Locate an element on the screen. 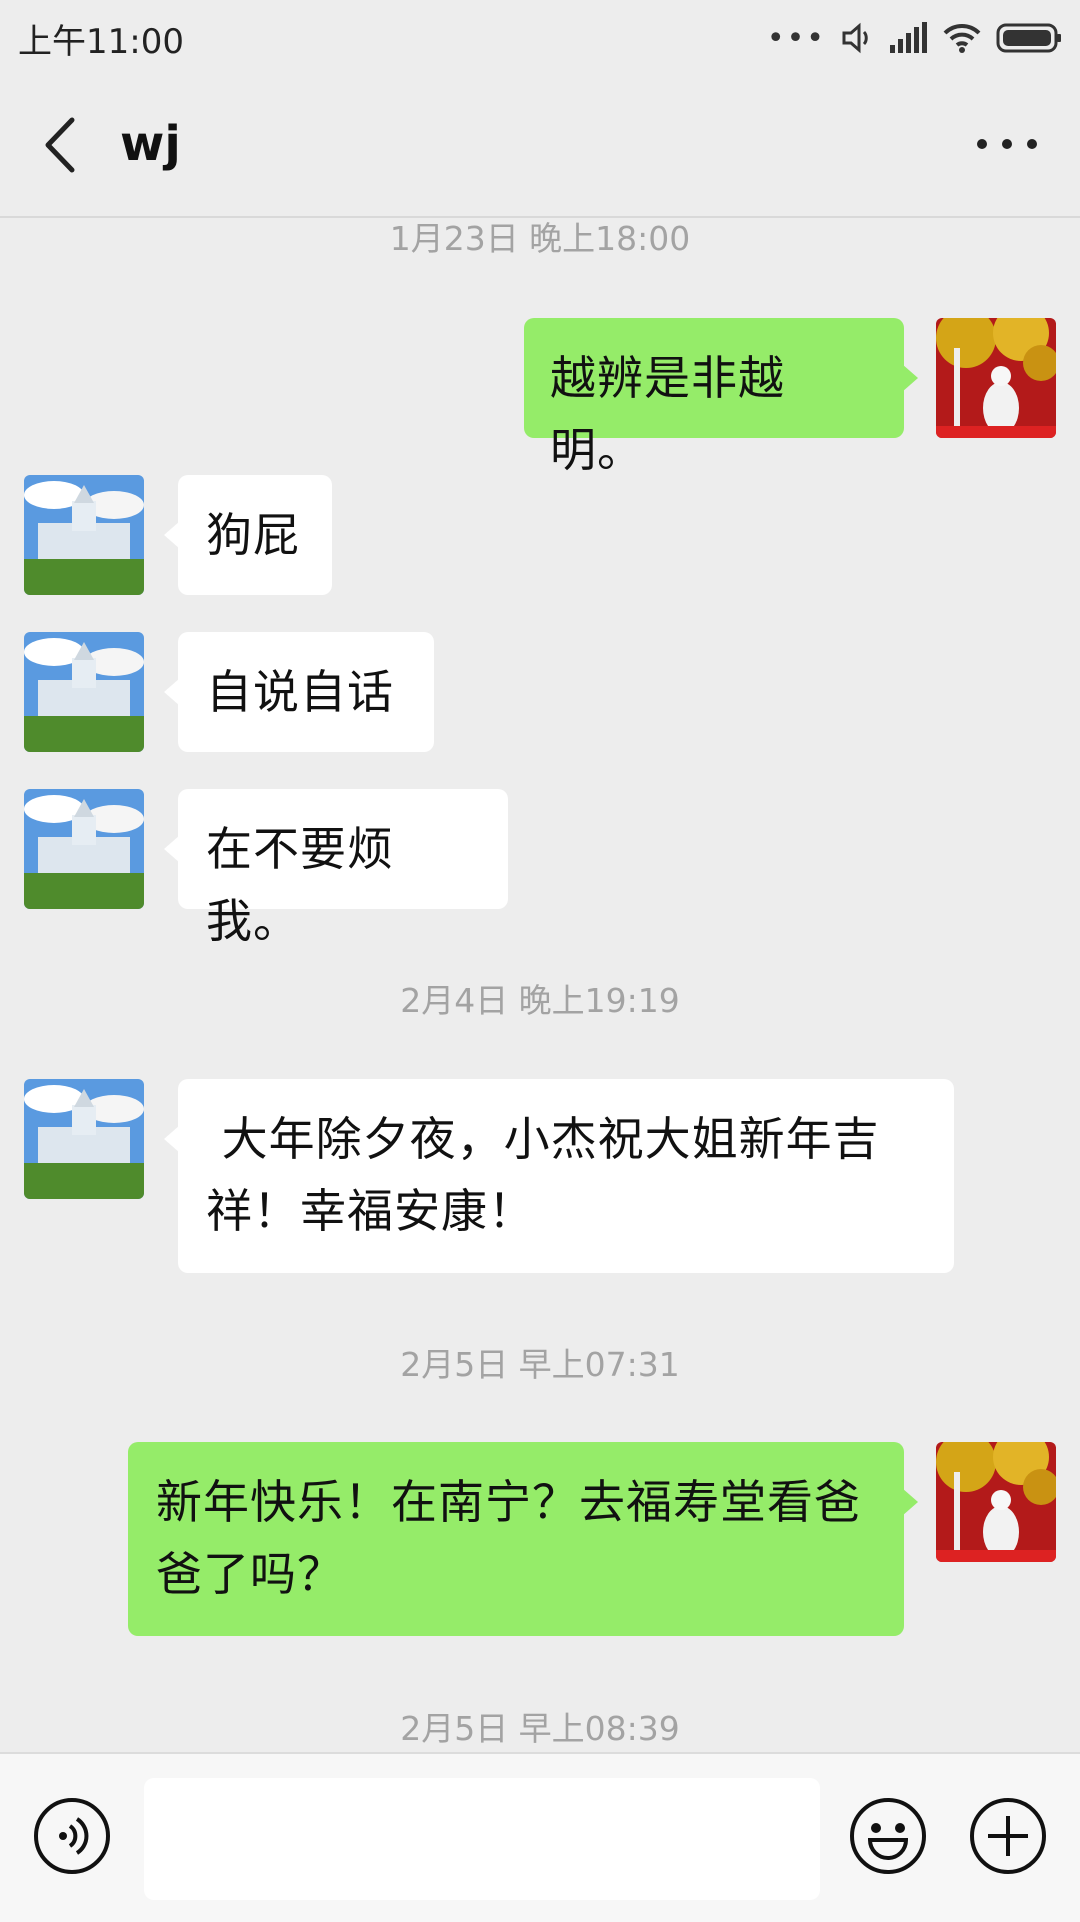 Image resolution: width=1080 pixels, height=1922 pixels. more-dots-icon: ••• is located at coordinates (796, 38).